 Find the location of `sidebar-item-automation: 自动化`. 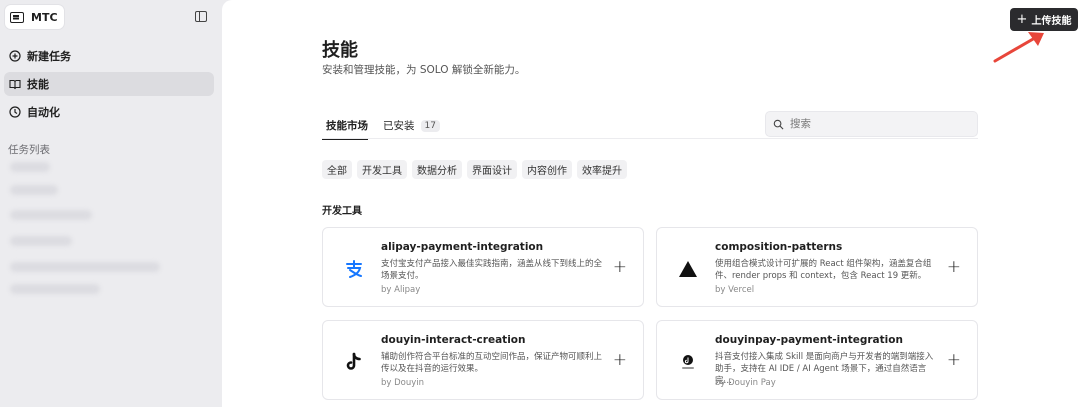

sidebar-item-automation: 自动化 is located at coordinates (109, 112).